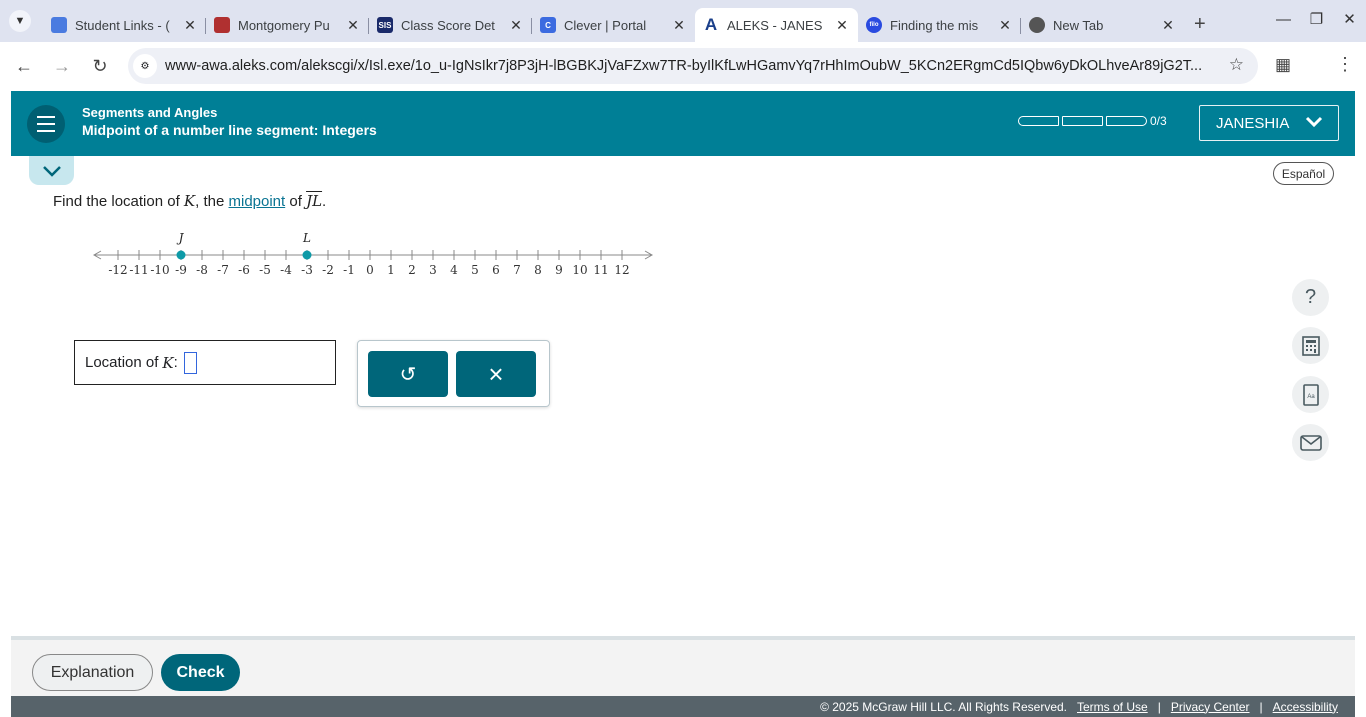 Image resolution: width=1366 pixels, height=717 pixels. Describe the element at coordinates (244, 270) in the screenshot. I see `tick-label: -6` at that location.